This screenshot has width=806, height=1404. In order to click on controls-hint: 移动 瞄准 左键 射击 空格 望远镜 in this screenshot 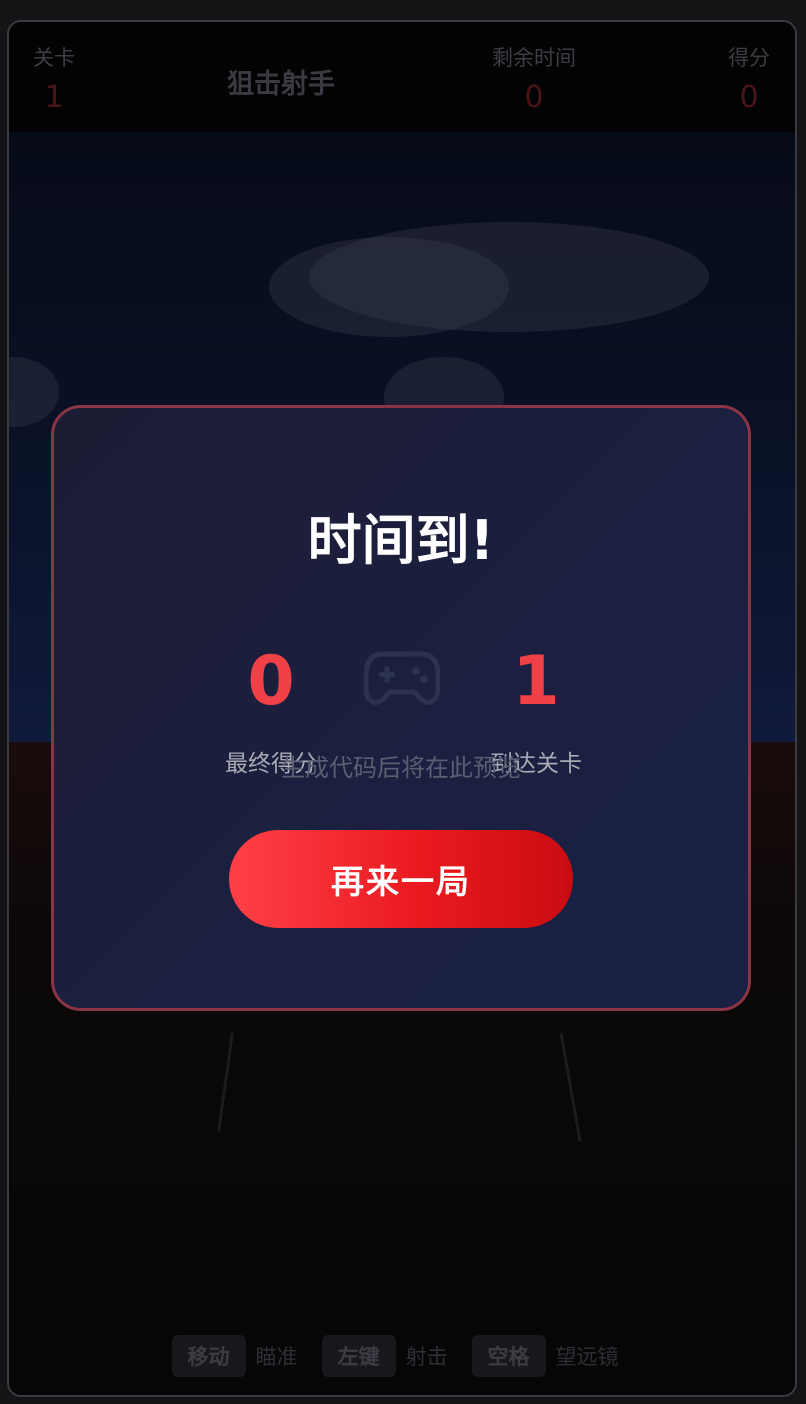, I will do `click(402, 1356)`.